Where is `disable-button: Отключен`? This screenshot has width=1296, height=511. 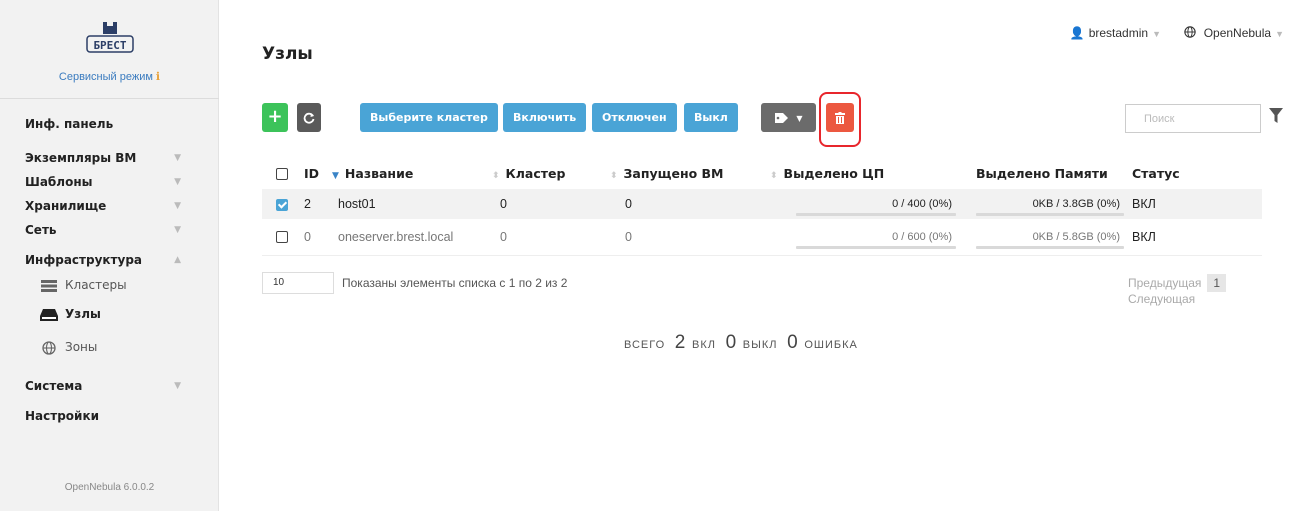 disable-button: Отключен is located at coordinates (634, 117).